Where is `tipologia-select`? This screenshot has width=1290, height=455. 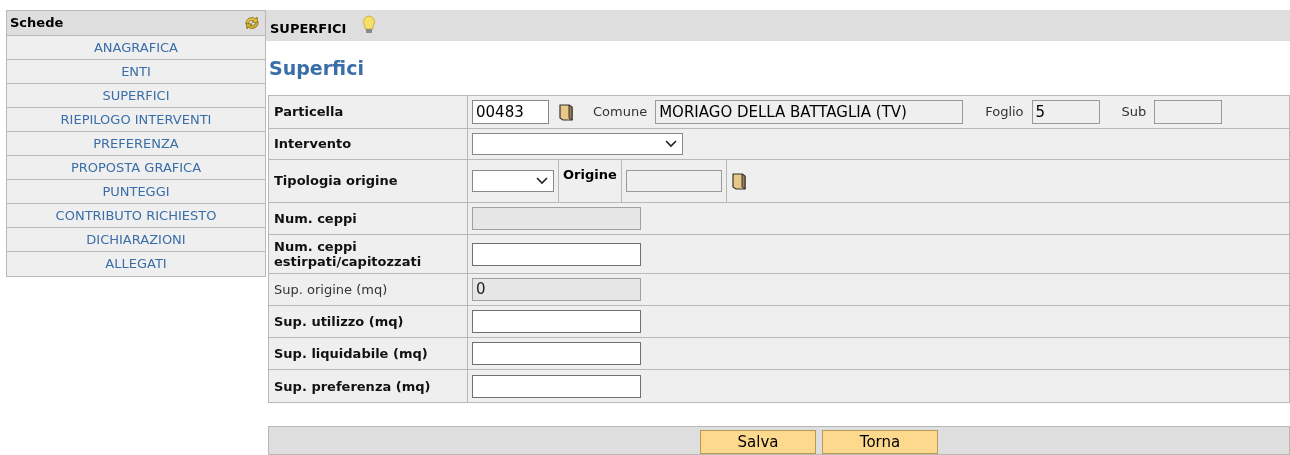 tipologia-select is located at coordinates (513, 181).